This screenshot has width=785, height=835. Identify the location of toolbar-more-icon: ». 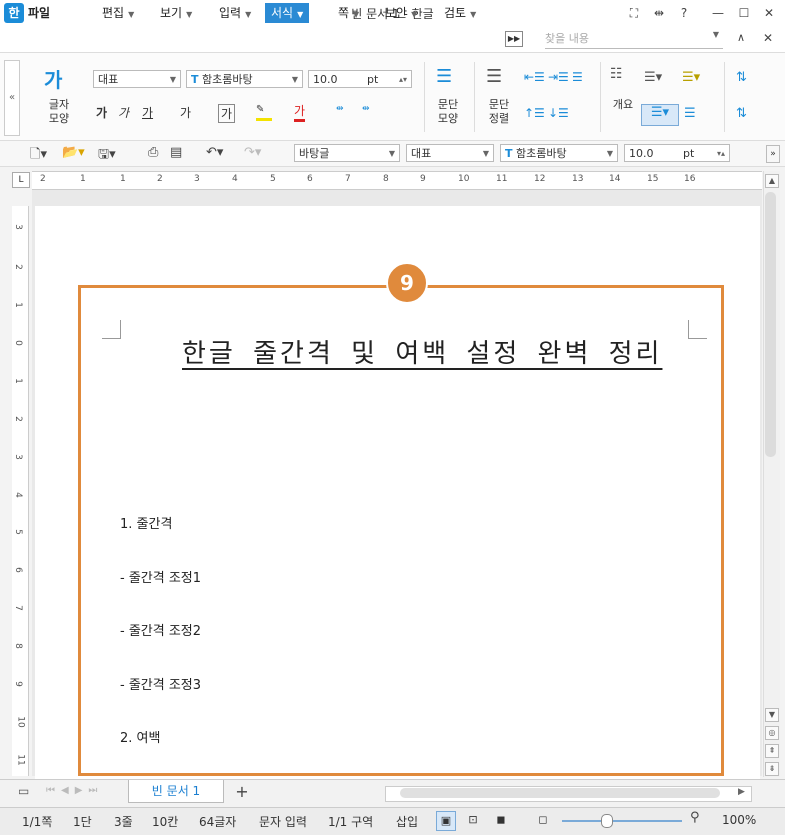
(773, 154).